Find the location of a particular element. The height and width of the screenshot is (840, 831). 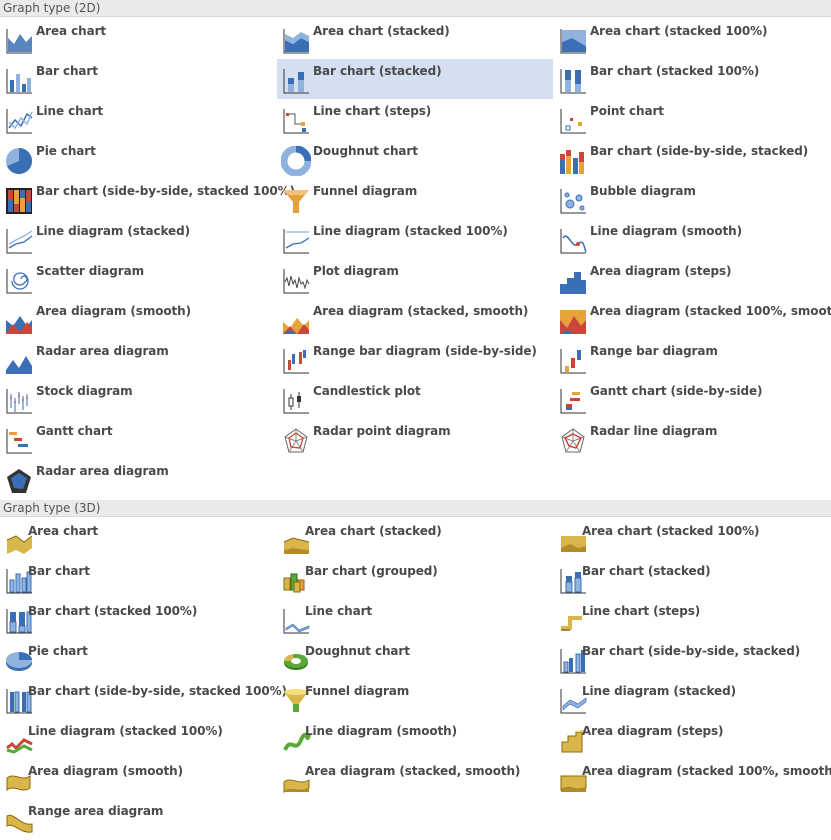

range-bar-side-icon is located at coordinates (296, 361).